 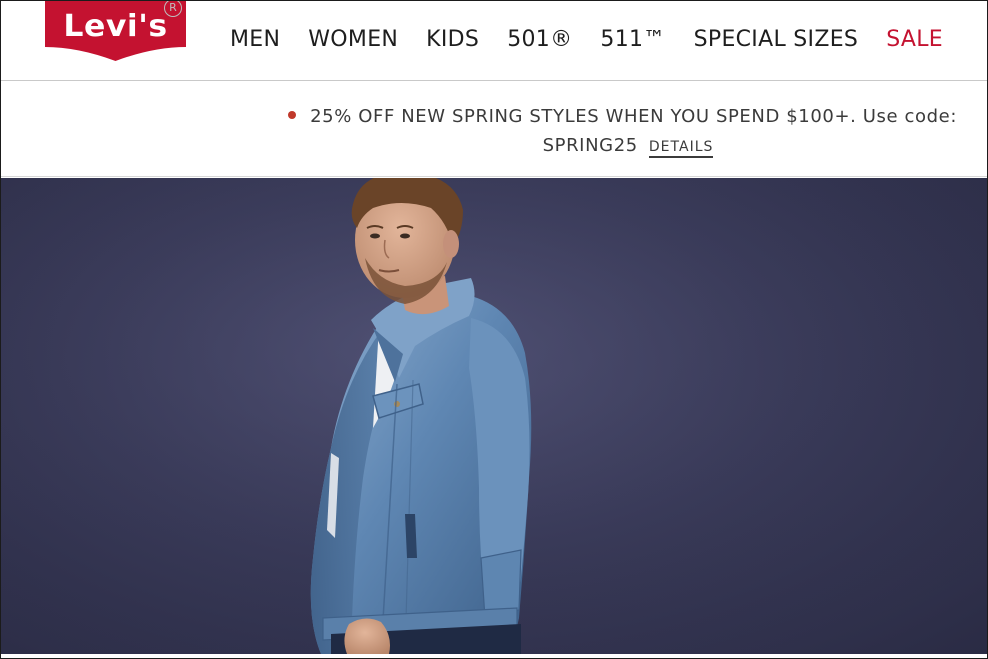 What do you see at coordinates (632, 39) in the screenshot?
I see `nav-item-511: 511™` at bounding box center [632, 39].